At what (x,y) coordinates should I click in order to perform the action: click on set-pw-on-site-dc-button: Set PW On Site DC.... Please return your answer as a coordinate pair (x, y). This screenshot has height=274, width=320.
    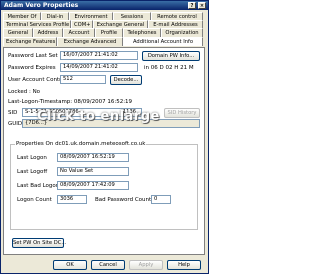
    Looking at the image, I should click on (39, 243).